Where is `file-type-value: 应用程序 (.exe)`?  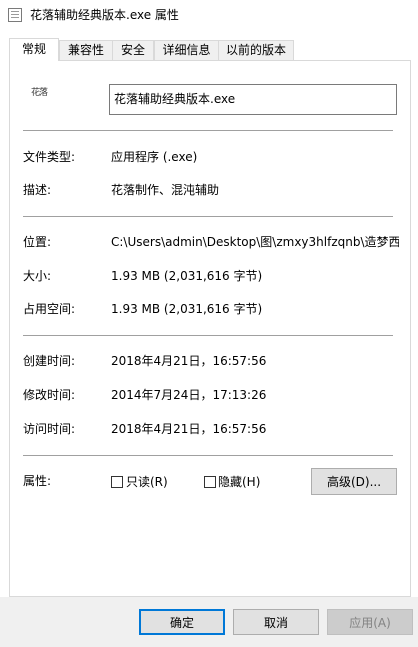
file-type-value: 应用程序 (.exe) is located at coordinates (154, 157).